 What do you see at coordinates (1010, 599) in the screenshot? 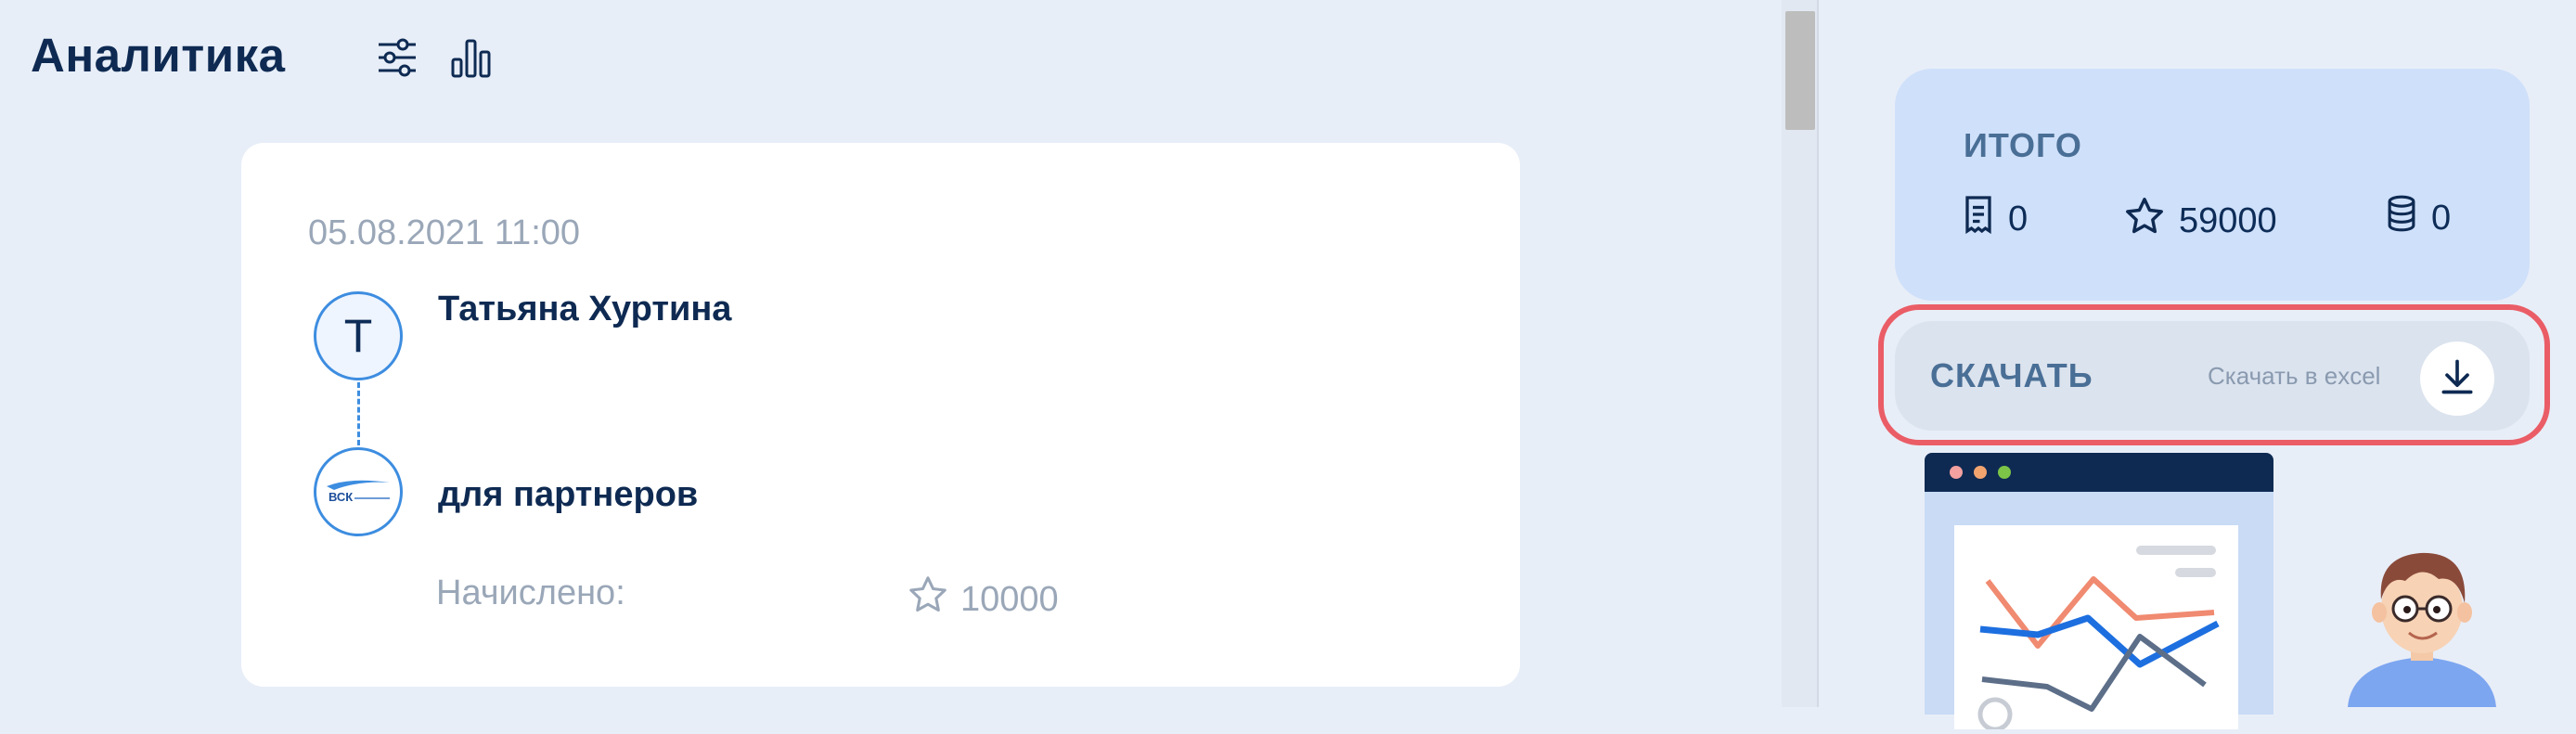
I see `accrued-amount: 10000` at bounding box center [1010, 599].